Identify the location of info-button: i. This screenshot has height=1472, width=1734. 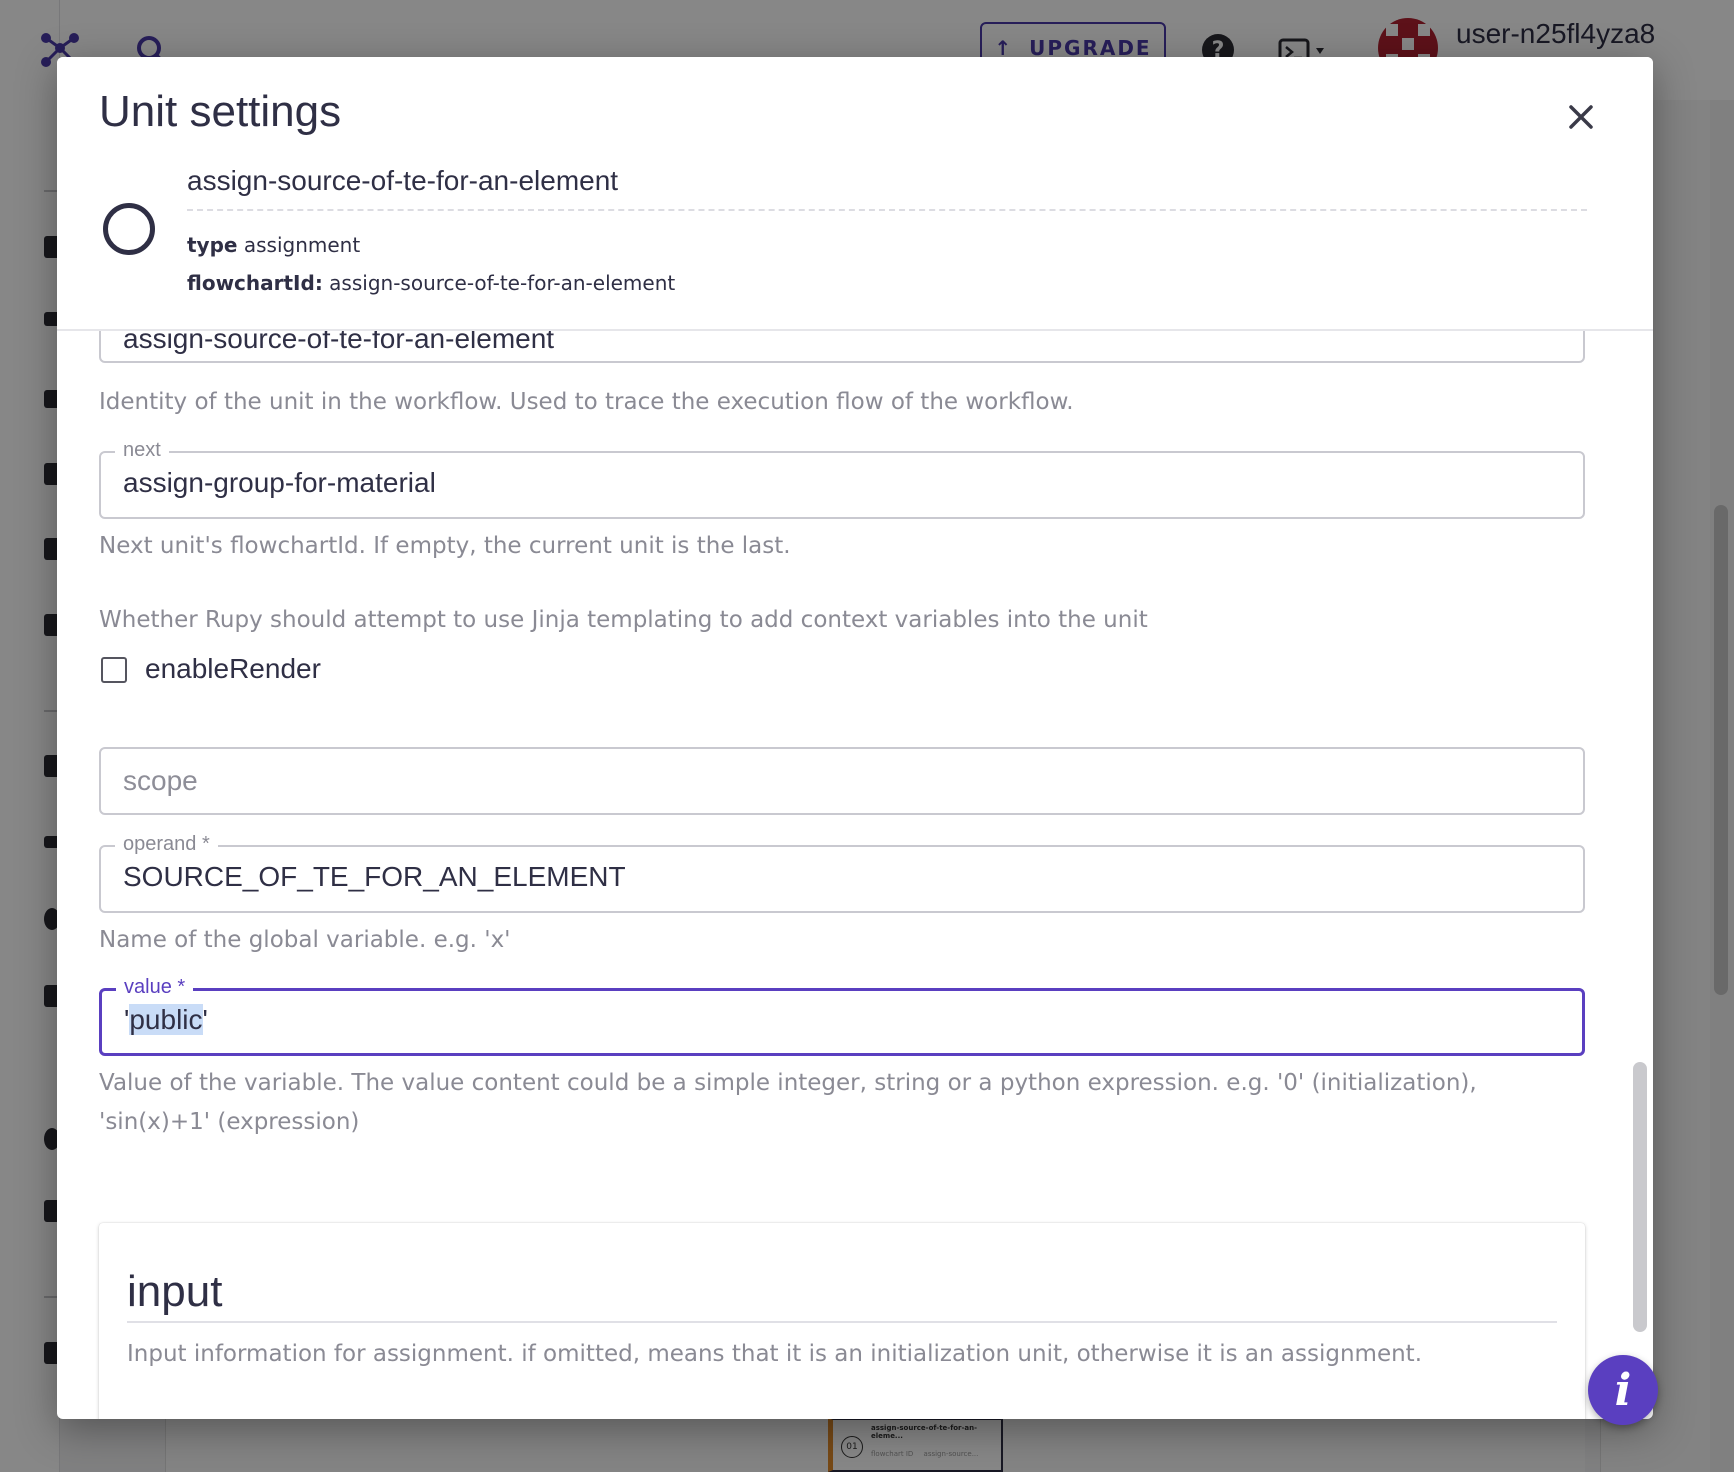
(1623, 1390).